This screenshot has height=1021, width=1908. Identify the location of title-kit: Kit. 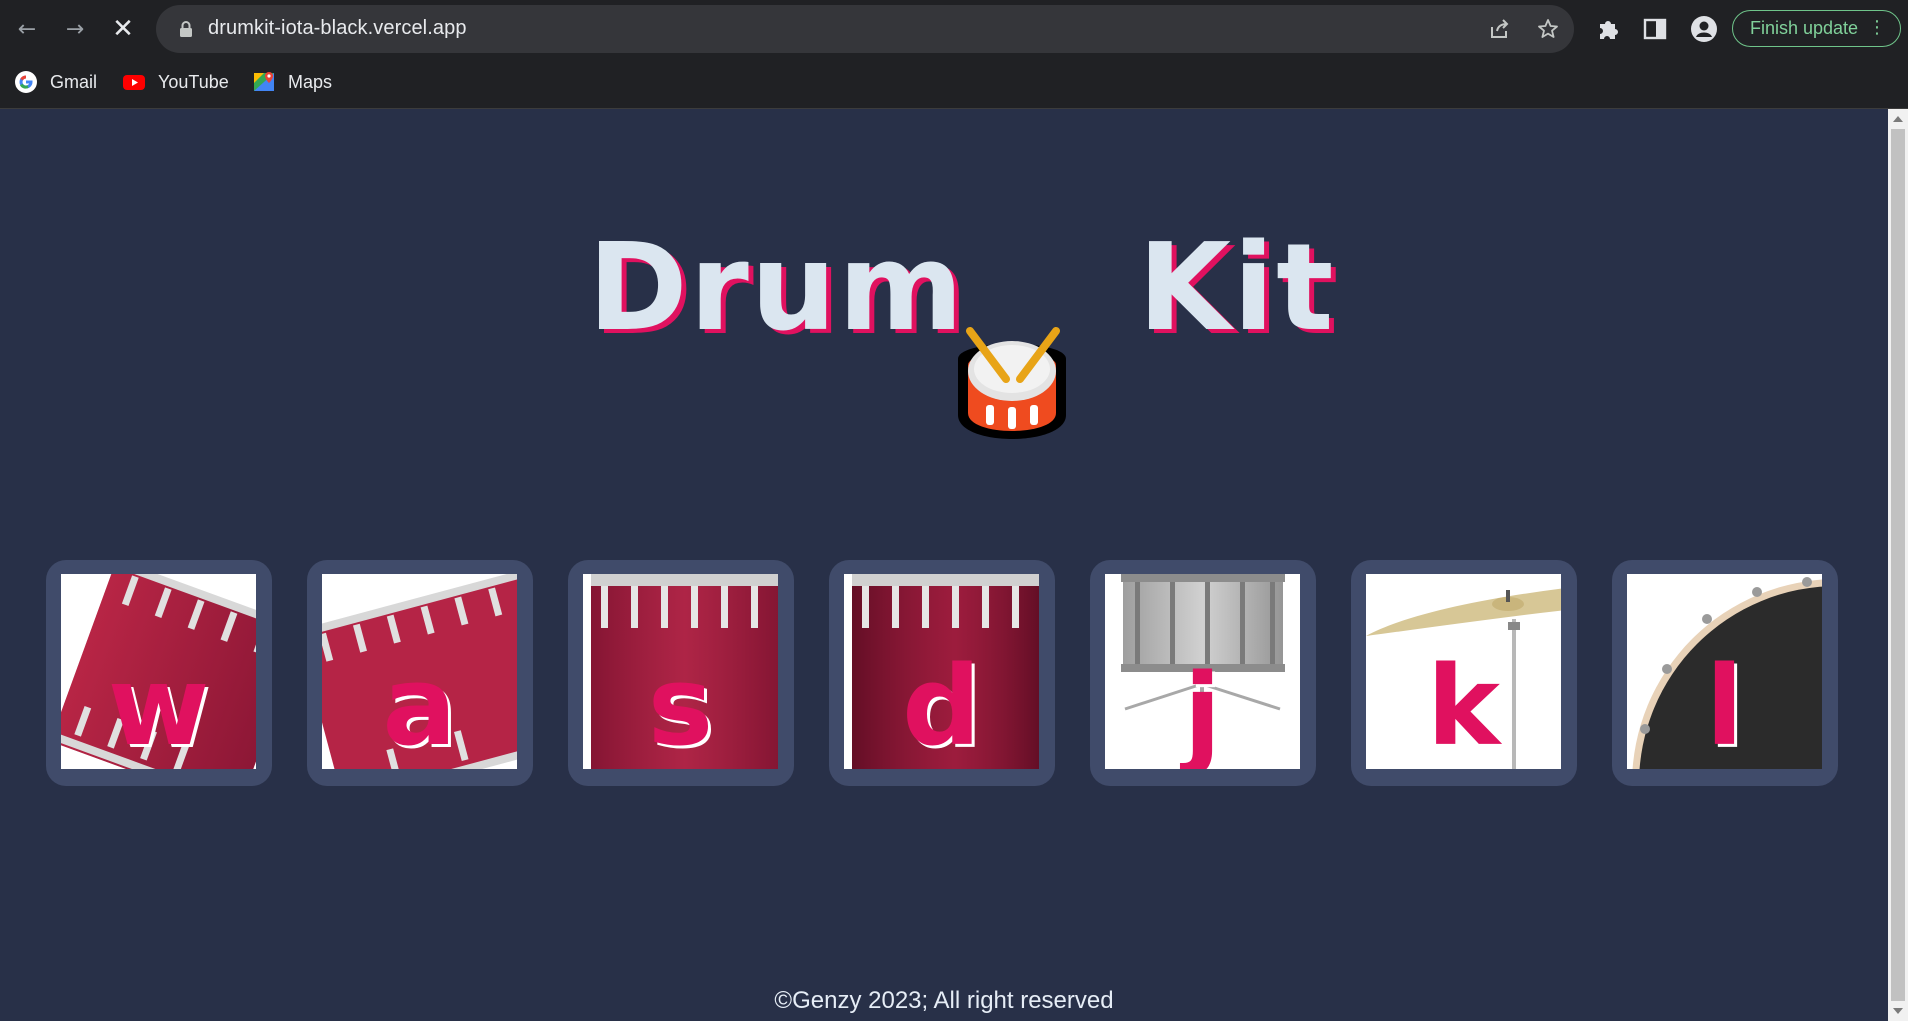
(1237, 288).